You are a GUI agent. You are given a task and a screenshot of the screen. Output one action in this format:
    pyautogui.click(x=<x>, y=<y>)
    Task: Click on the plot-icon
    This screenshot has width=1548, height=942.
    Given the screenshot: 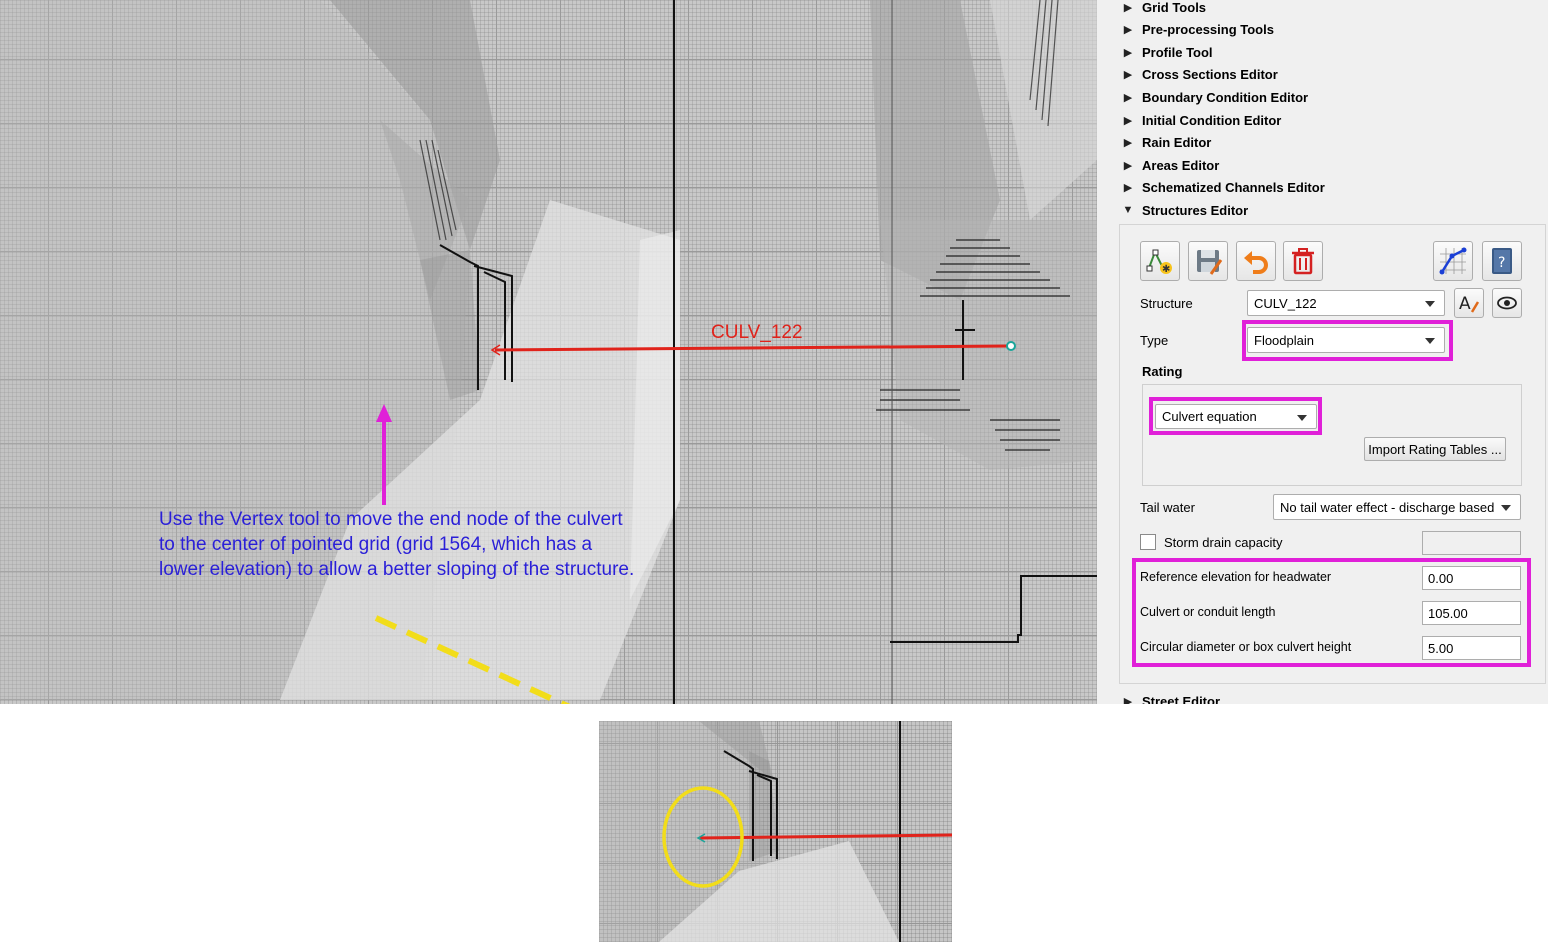 What is the action you would take?
    pyautogui.click(x=1453, y=261)
    